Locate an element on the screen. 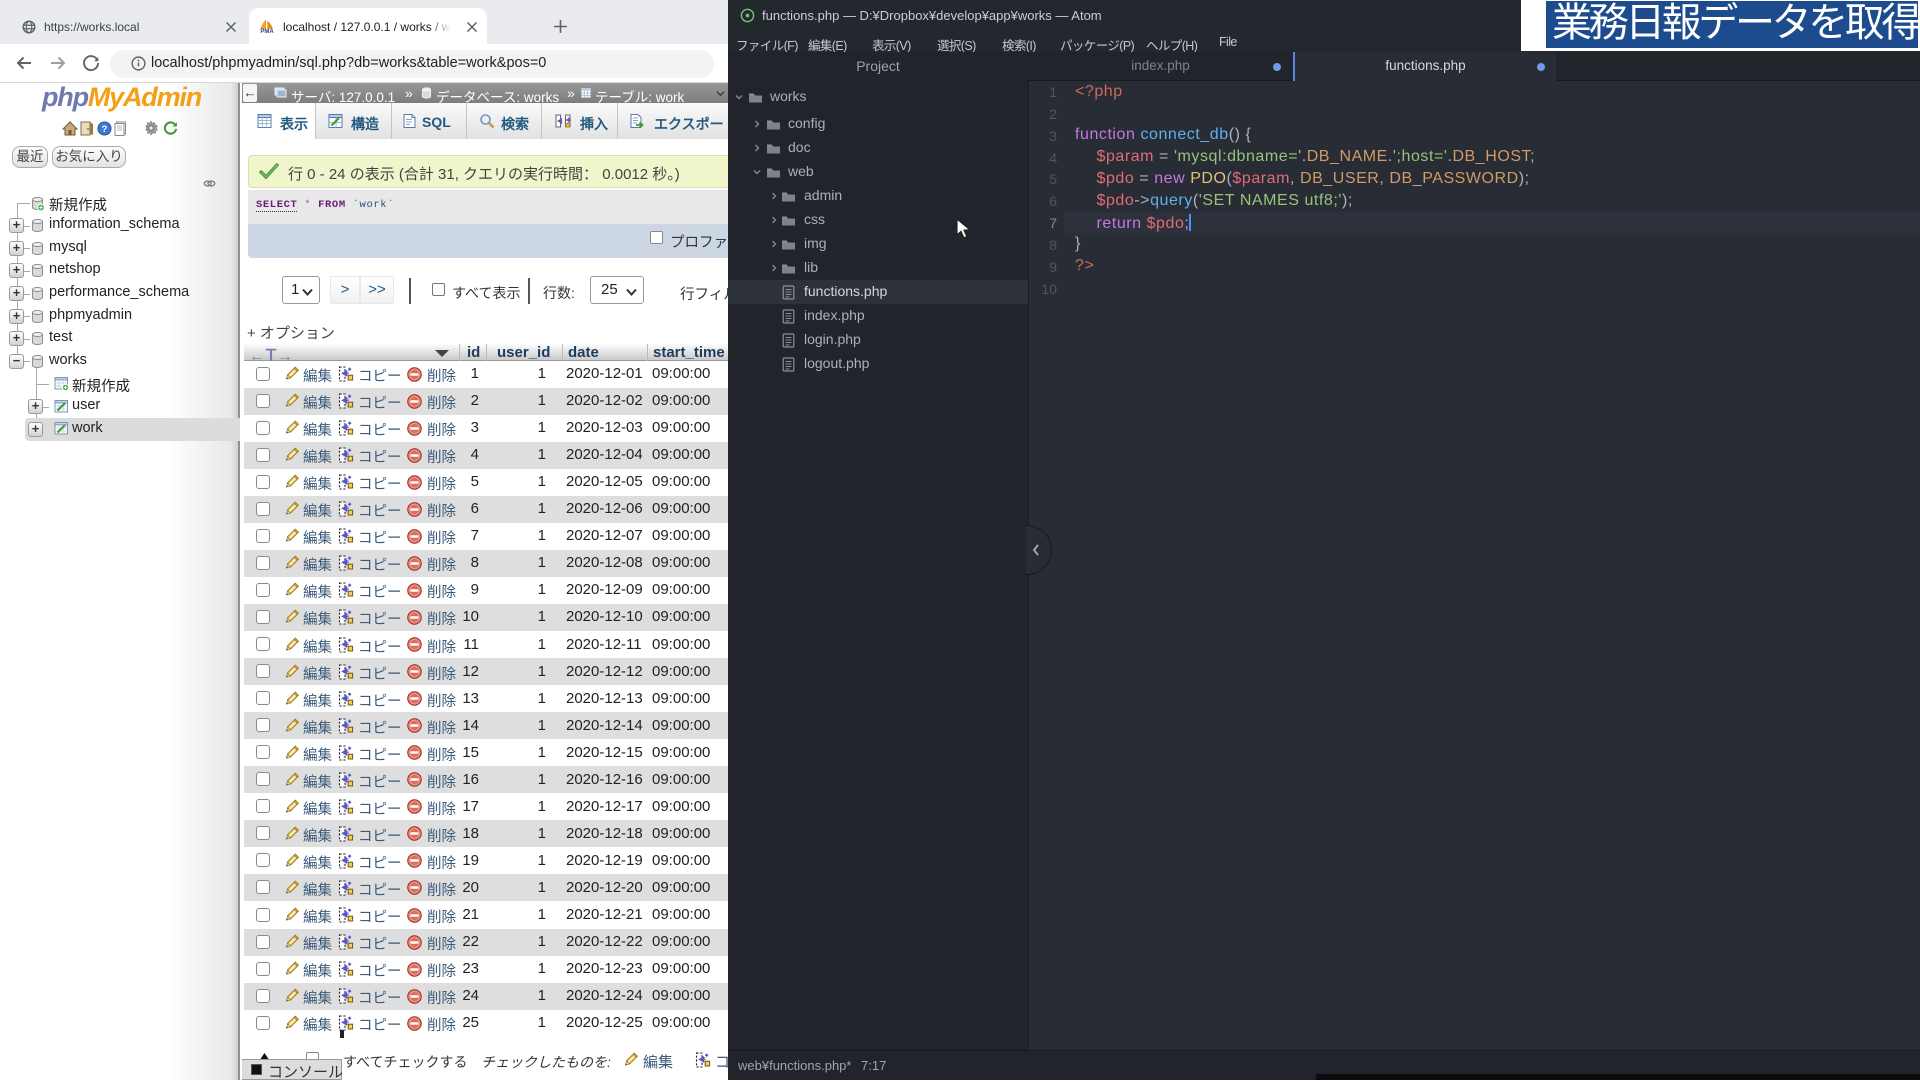  svg-text: PMA is located at coordinates (267, 31).